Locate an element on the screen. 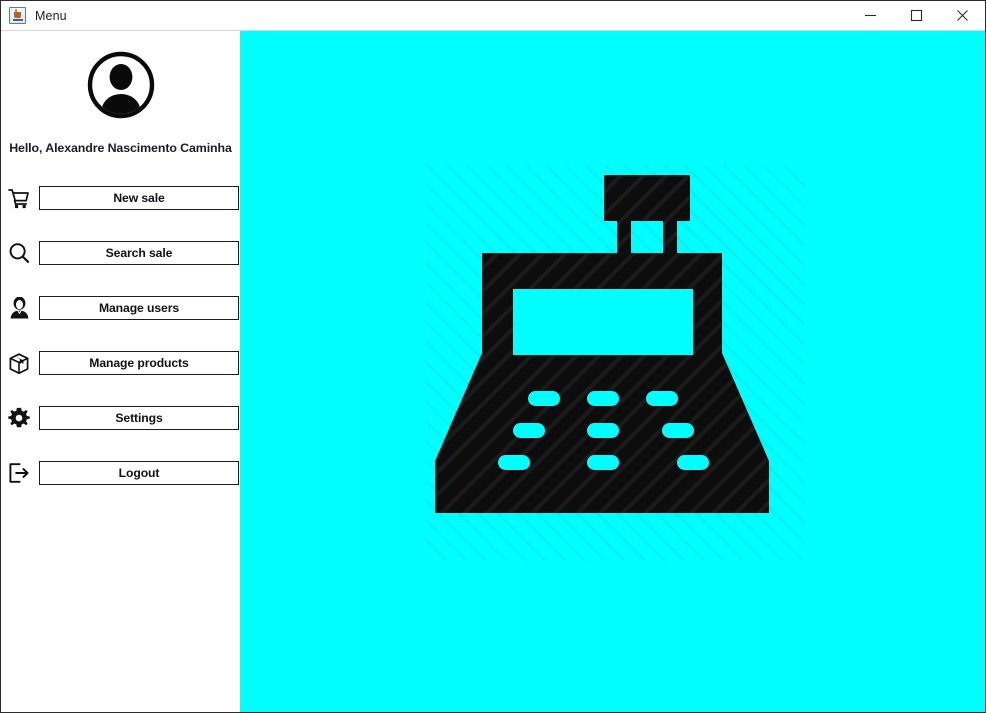 The height and width of the screenshot is (713, 986). user-avatar-icon is located at coordinates (120, 85).